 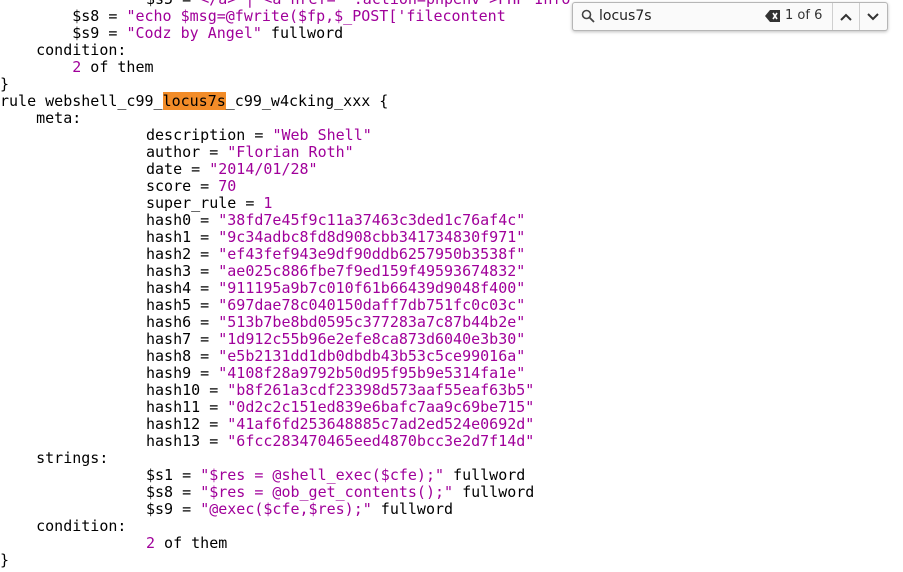 What do you see at coordinates (182, 305) in the screenshot?
I see `meta-key: hash5 =` at bounding box center [182, 305].